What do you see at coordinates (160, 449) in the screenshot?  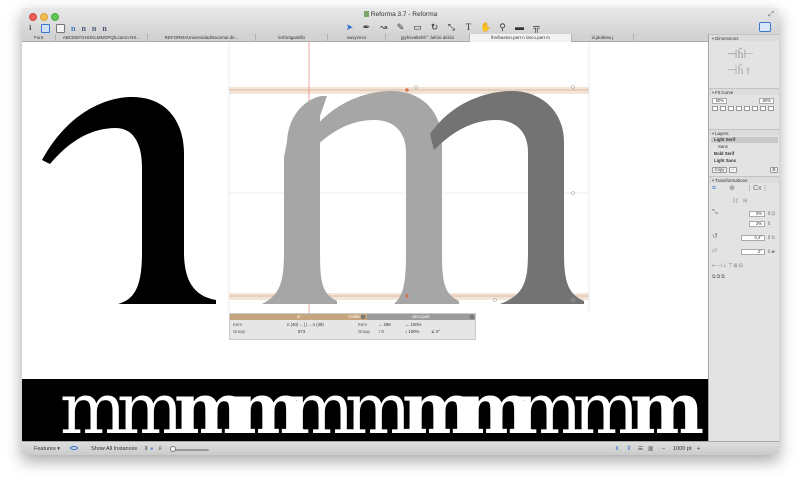 I see `font-preview-icon: F` at bounding box center [160, 449].